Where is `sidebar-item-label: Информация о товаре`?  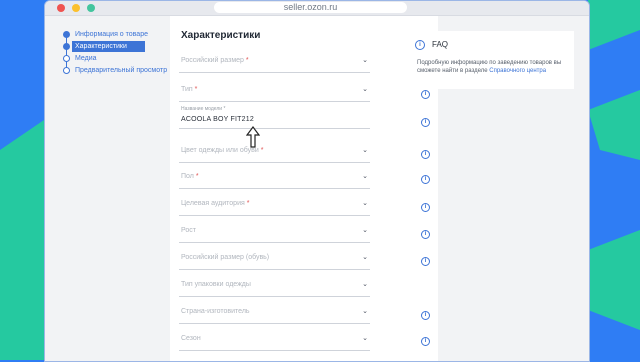 sidebar-item-label: Информация о товаре is located at coordinates (111, 34).